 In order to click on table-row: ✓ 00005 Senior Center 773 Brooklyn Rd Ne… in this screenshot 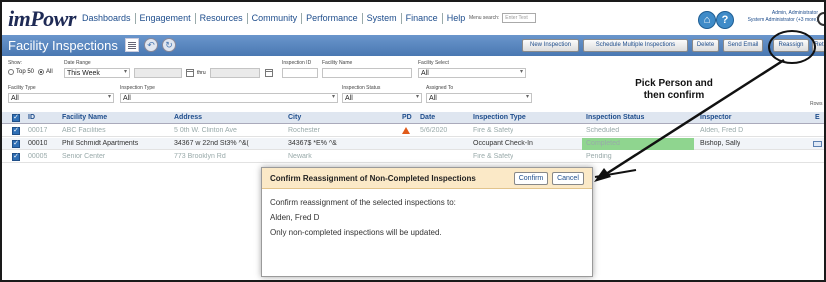, I will do `click(413, 157)`.